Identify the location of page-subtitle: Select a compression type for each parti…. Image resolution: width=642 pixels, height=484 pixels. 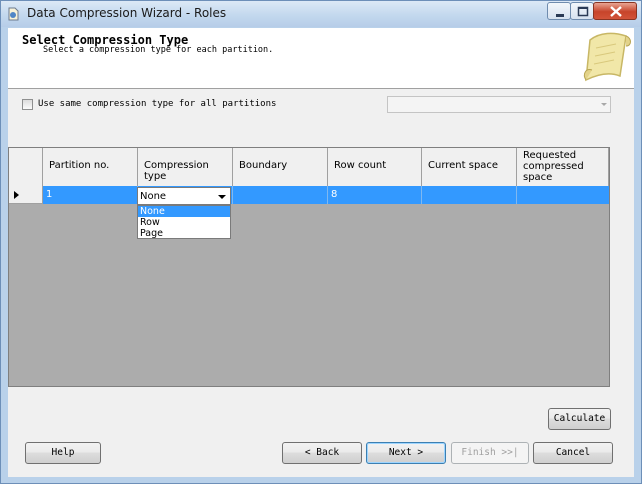
(158, 50).